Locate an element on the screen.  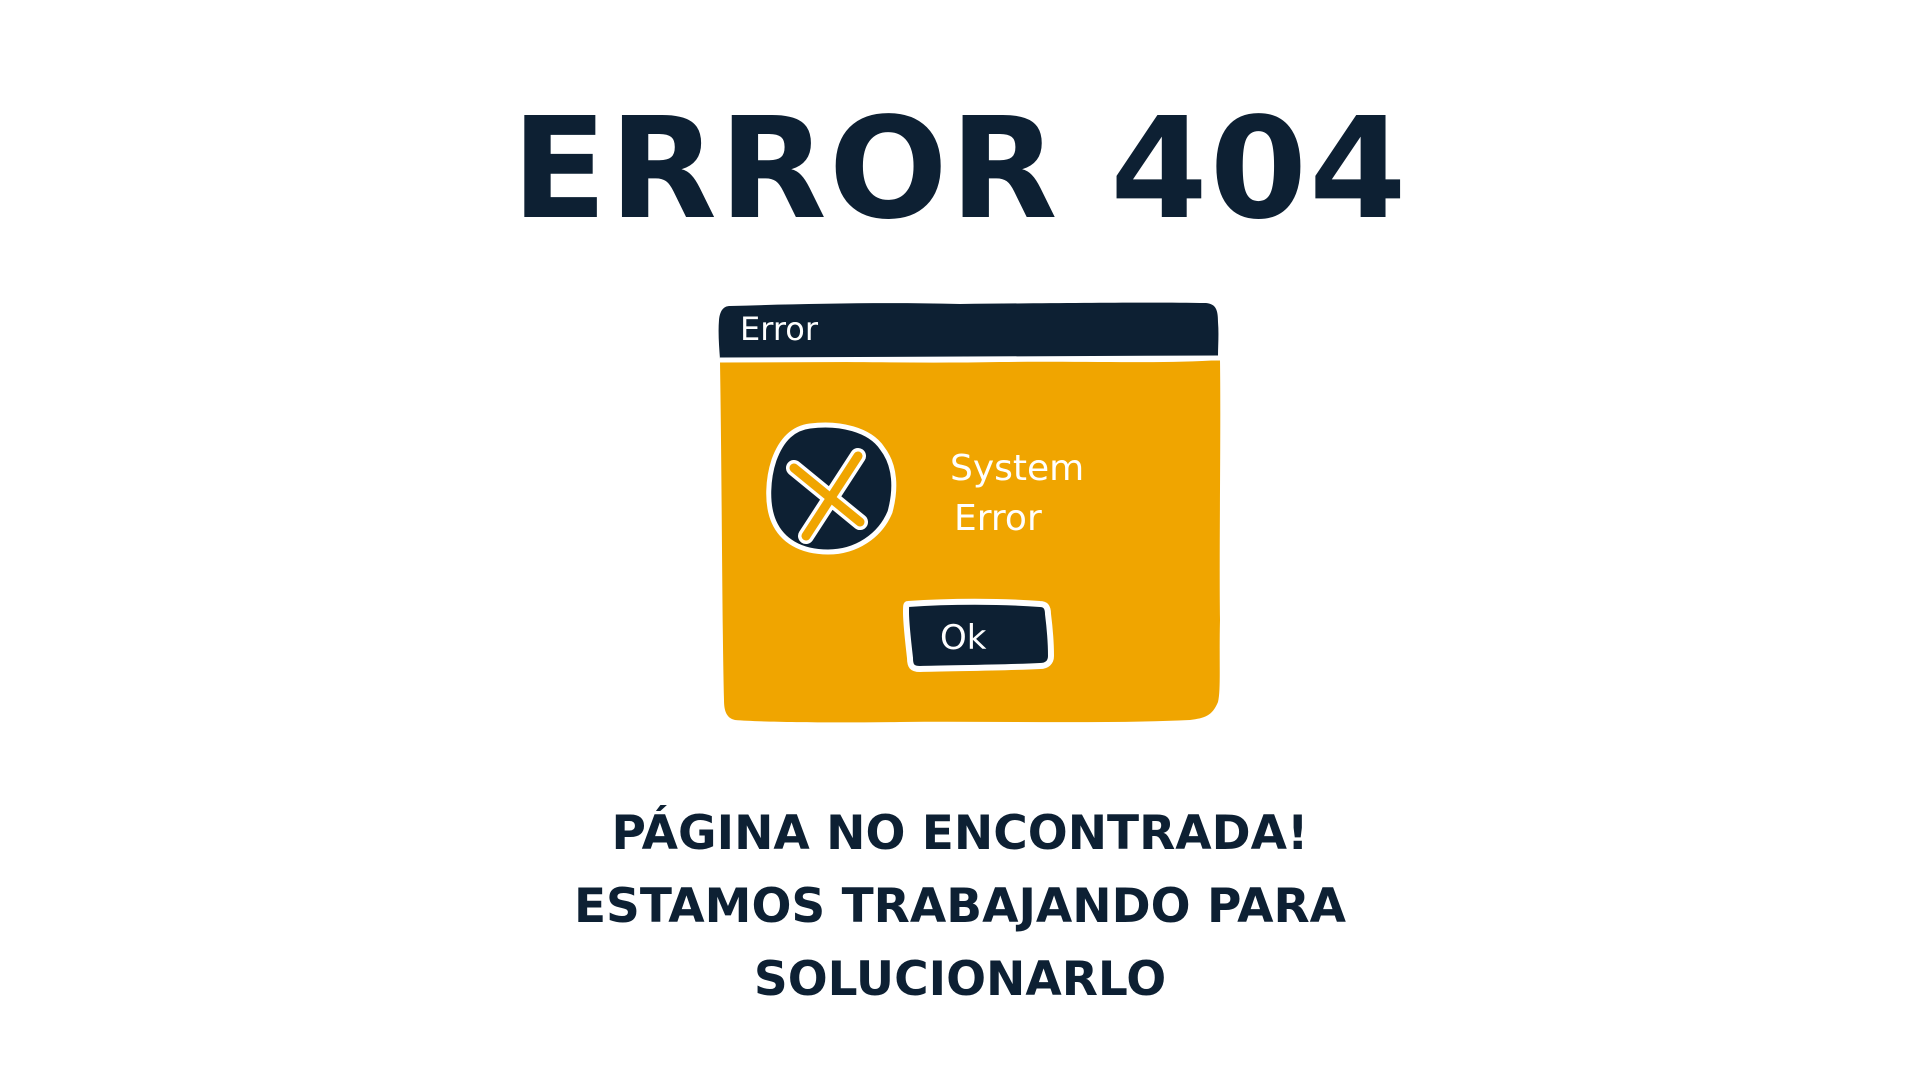
error-dialog-illustration: Error System Error Ok is located at coordinates (969, 512).